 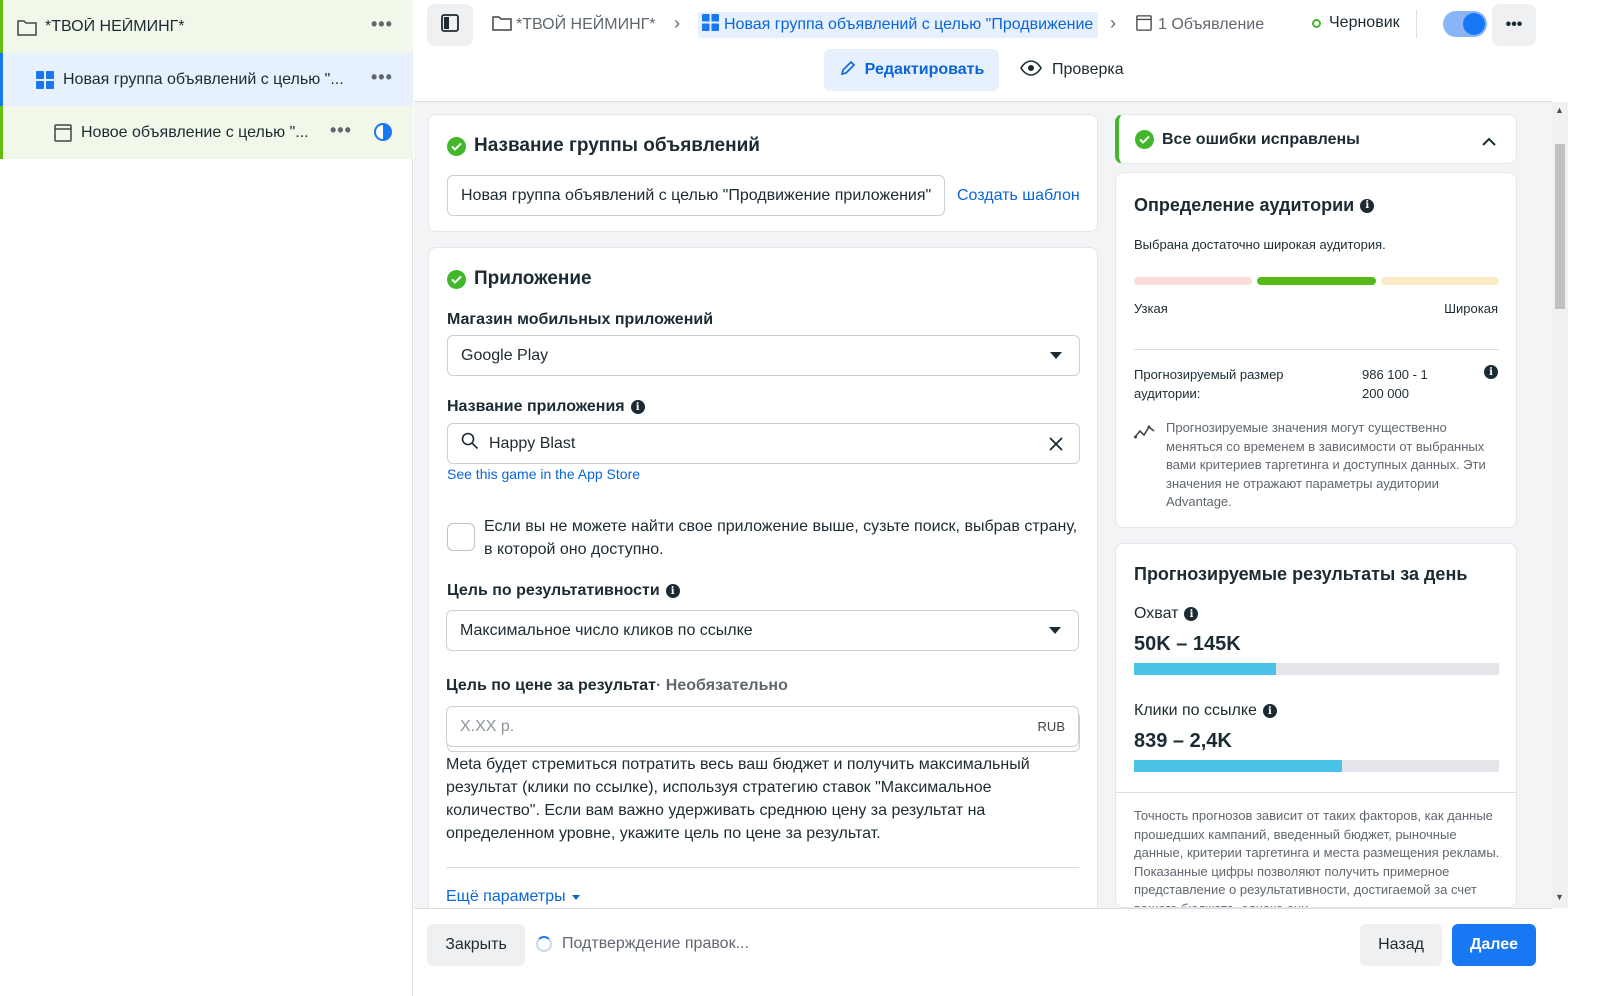 What do you see at coordinates (1316, 23) in the screenshot?
I see `status-dot-icon` at bounding box center [1316, 23].